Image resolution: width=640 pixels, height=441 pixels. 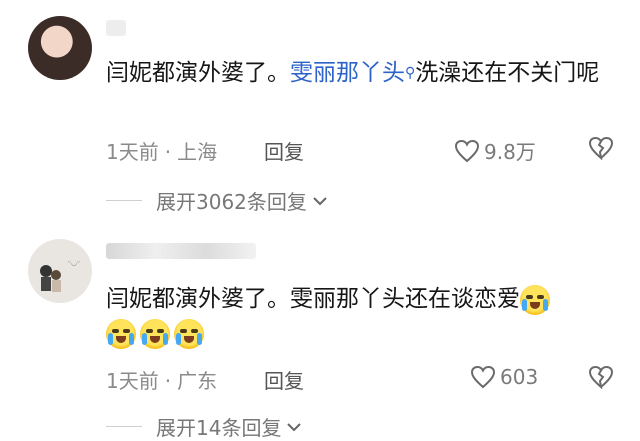 What do you see at coordinates (507, 73) in the screenshot?
I see `comment-text-post: 洗澡还在不关门呢` at bounding box center [507, 73].